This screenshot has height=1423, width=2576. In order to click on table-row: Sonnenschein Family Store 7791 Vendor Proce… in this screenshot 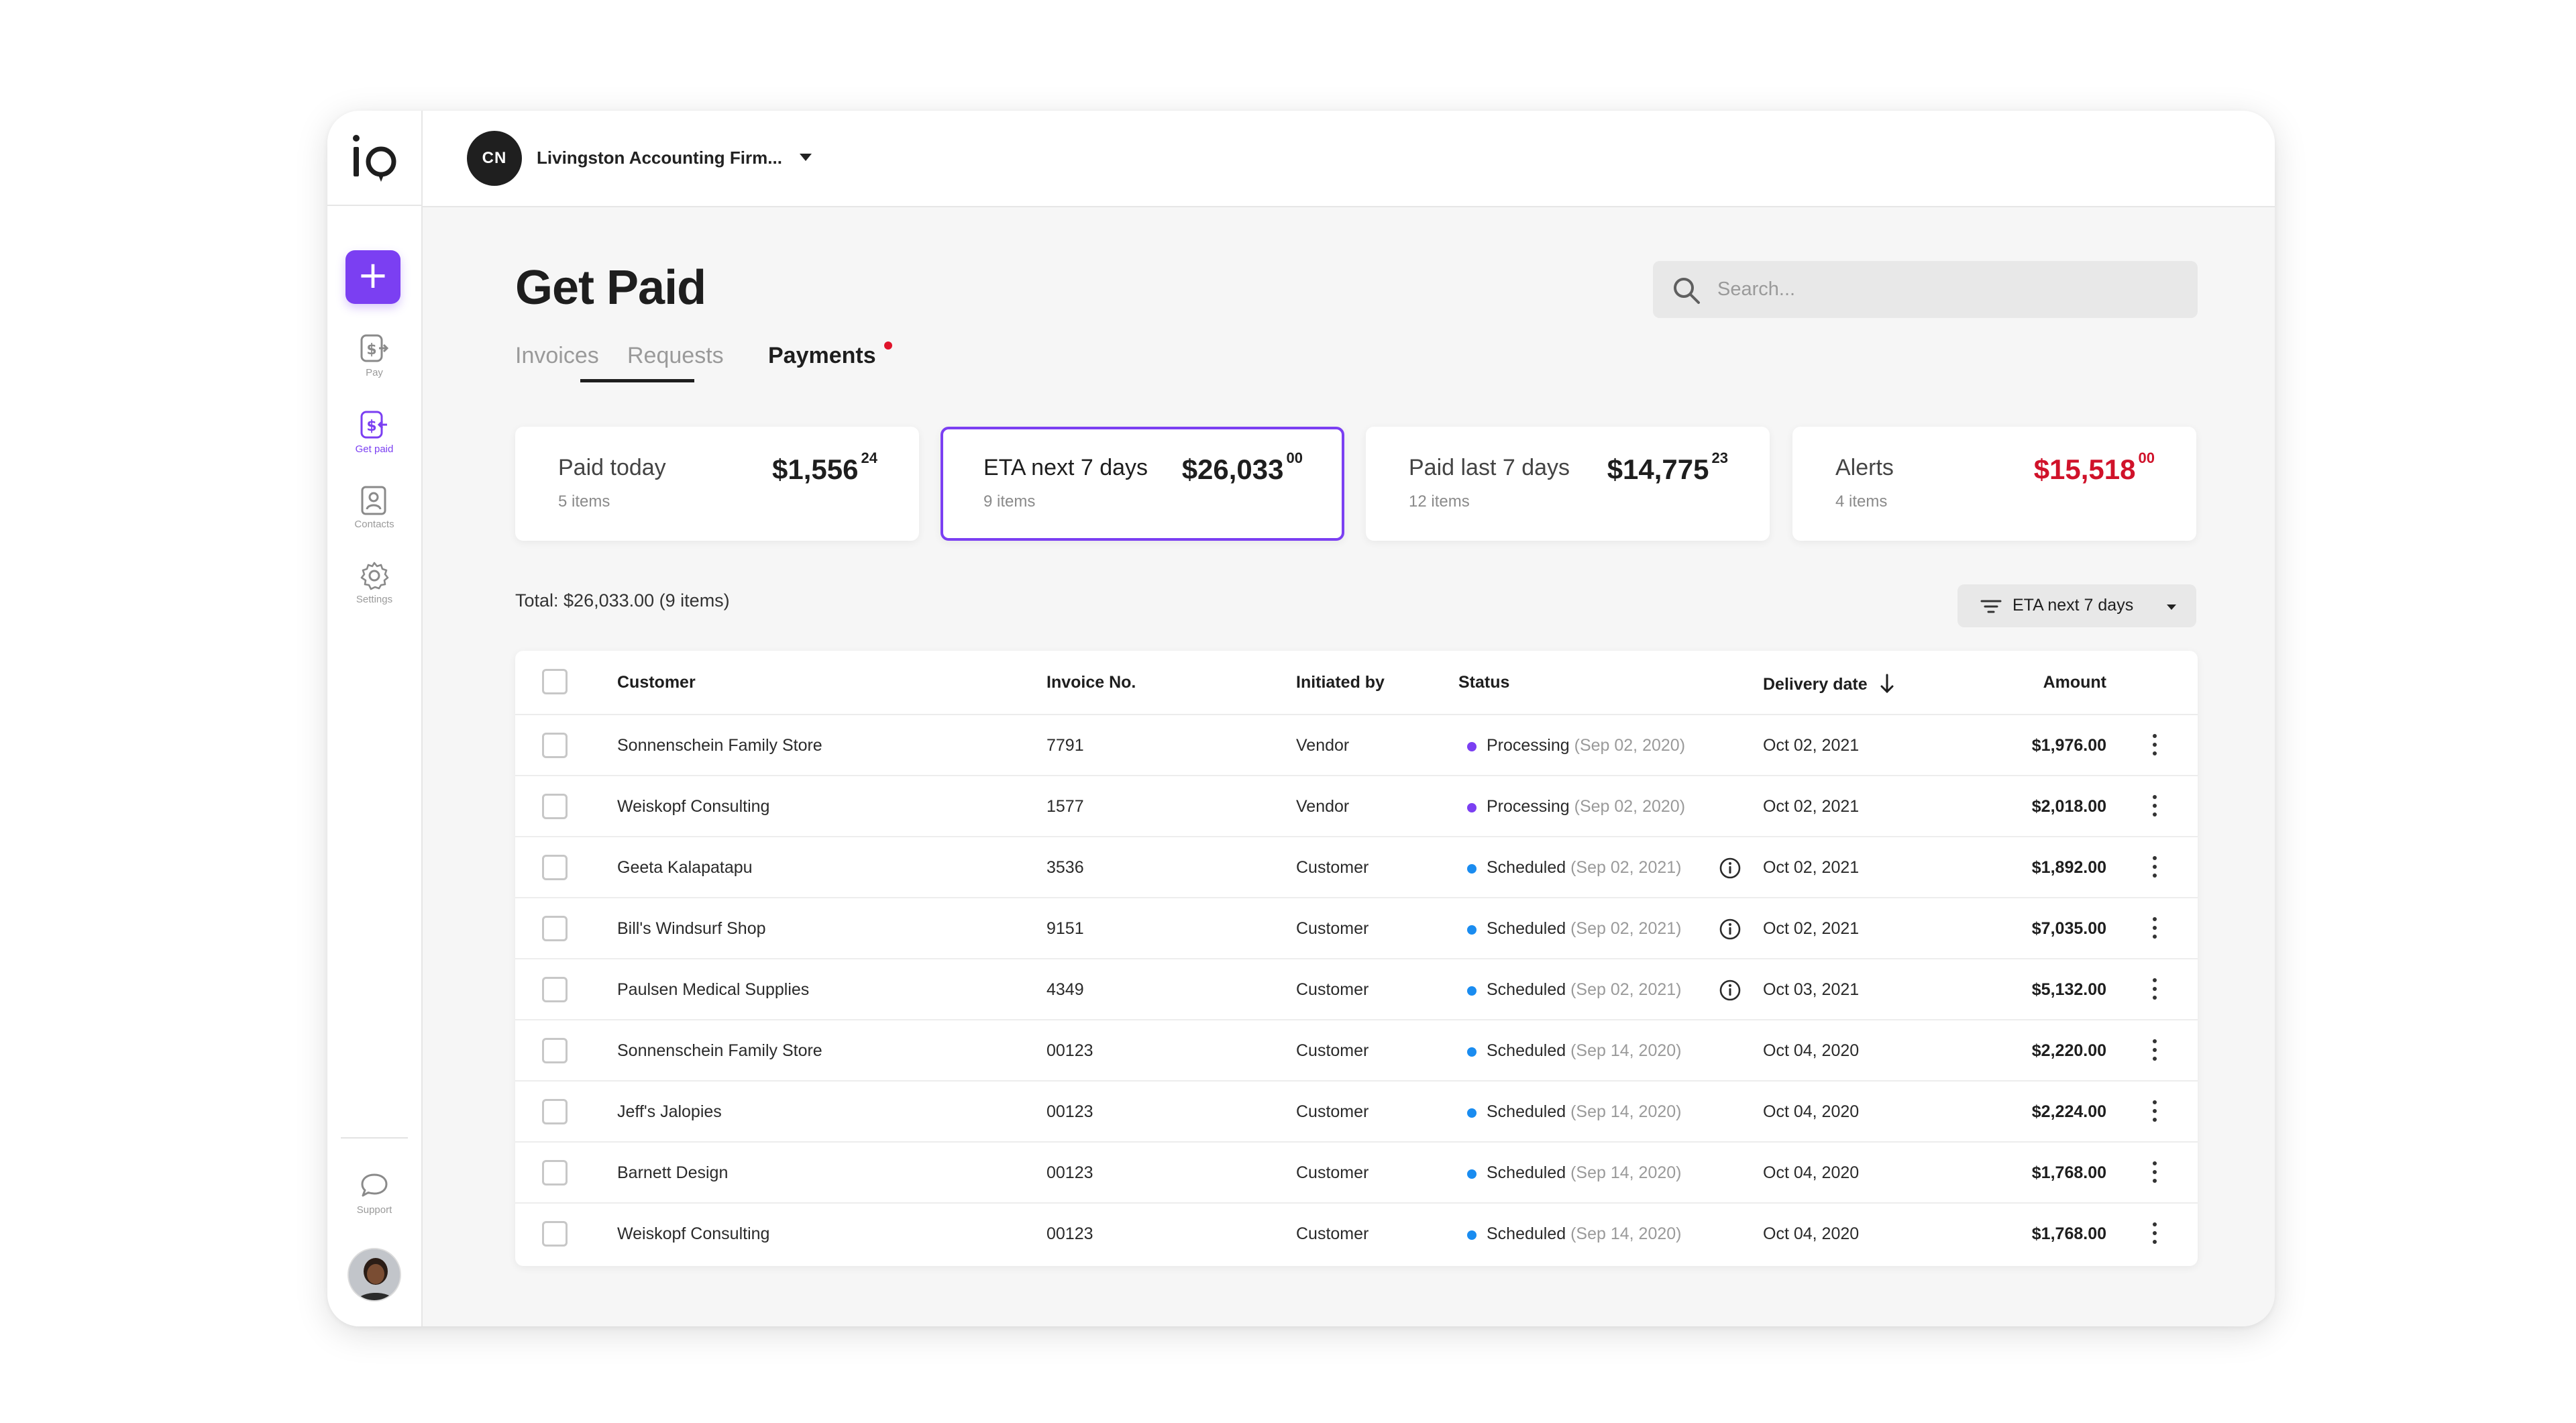, I will do `click(1356, 745)`.